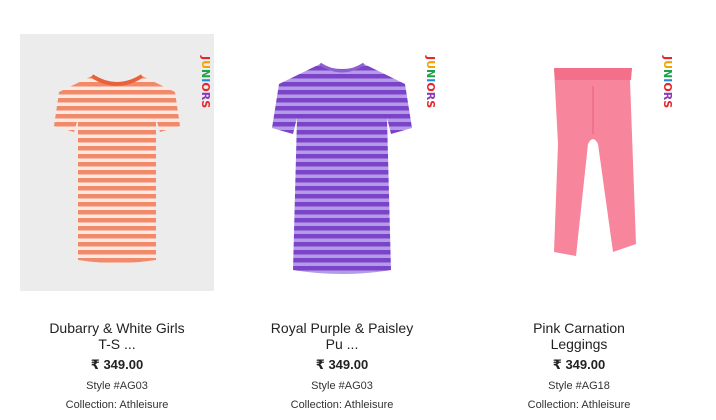 The height and width of the screenshot is (420, 716). I want to click on product-title: Pink Carnation Leggings, so click(579, 336).